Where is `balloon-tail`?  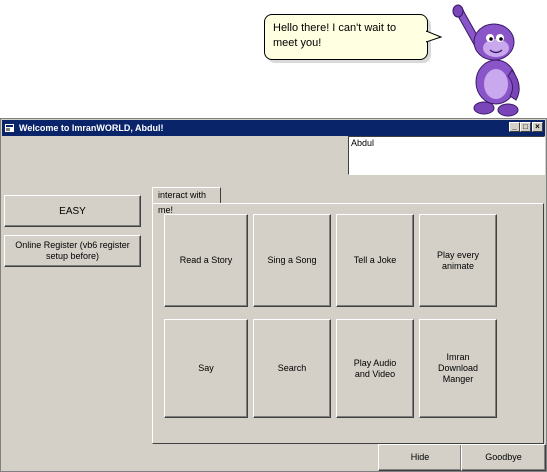 balloon-tail is located at coordinates (434, 36).